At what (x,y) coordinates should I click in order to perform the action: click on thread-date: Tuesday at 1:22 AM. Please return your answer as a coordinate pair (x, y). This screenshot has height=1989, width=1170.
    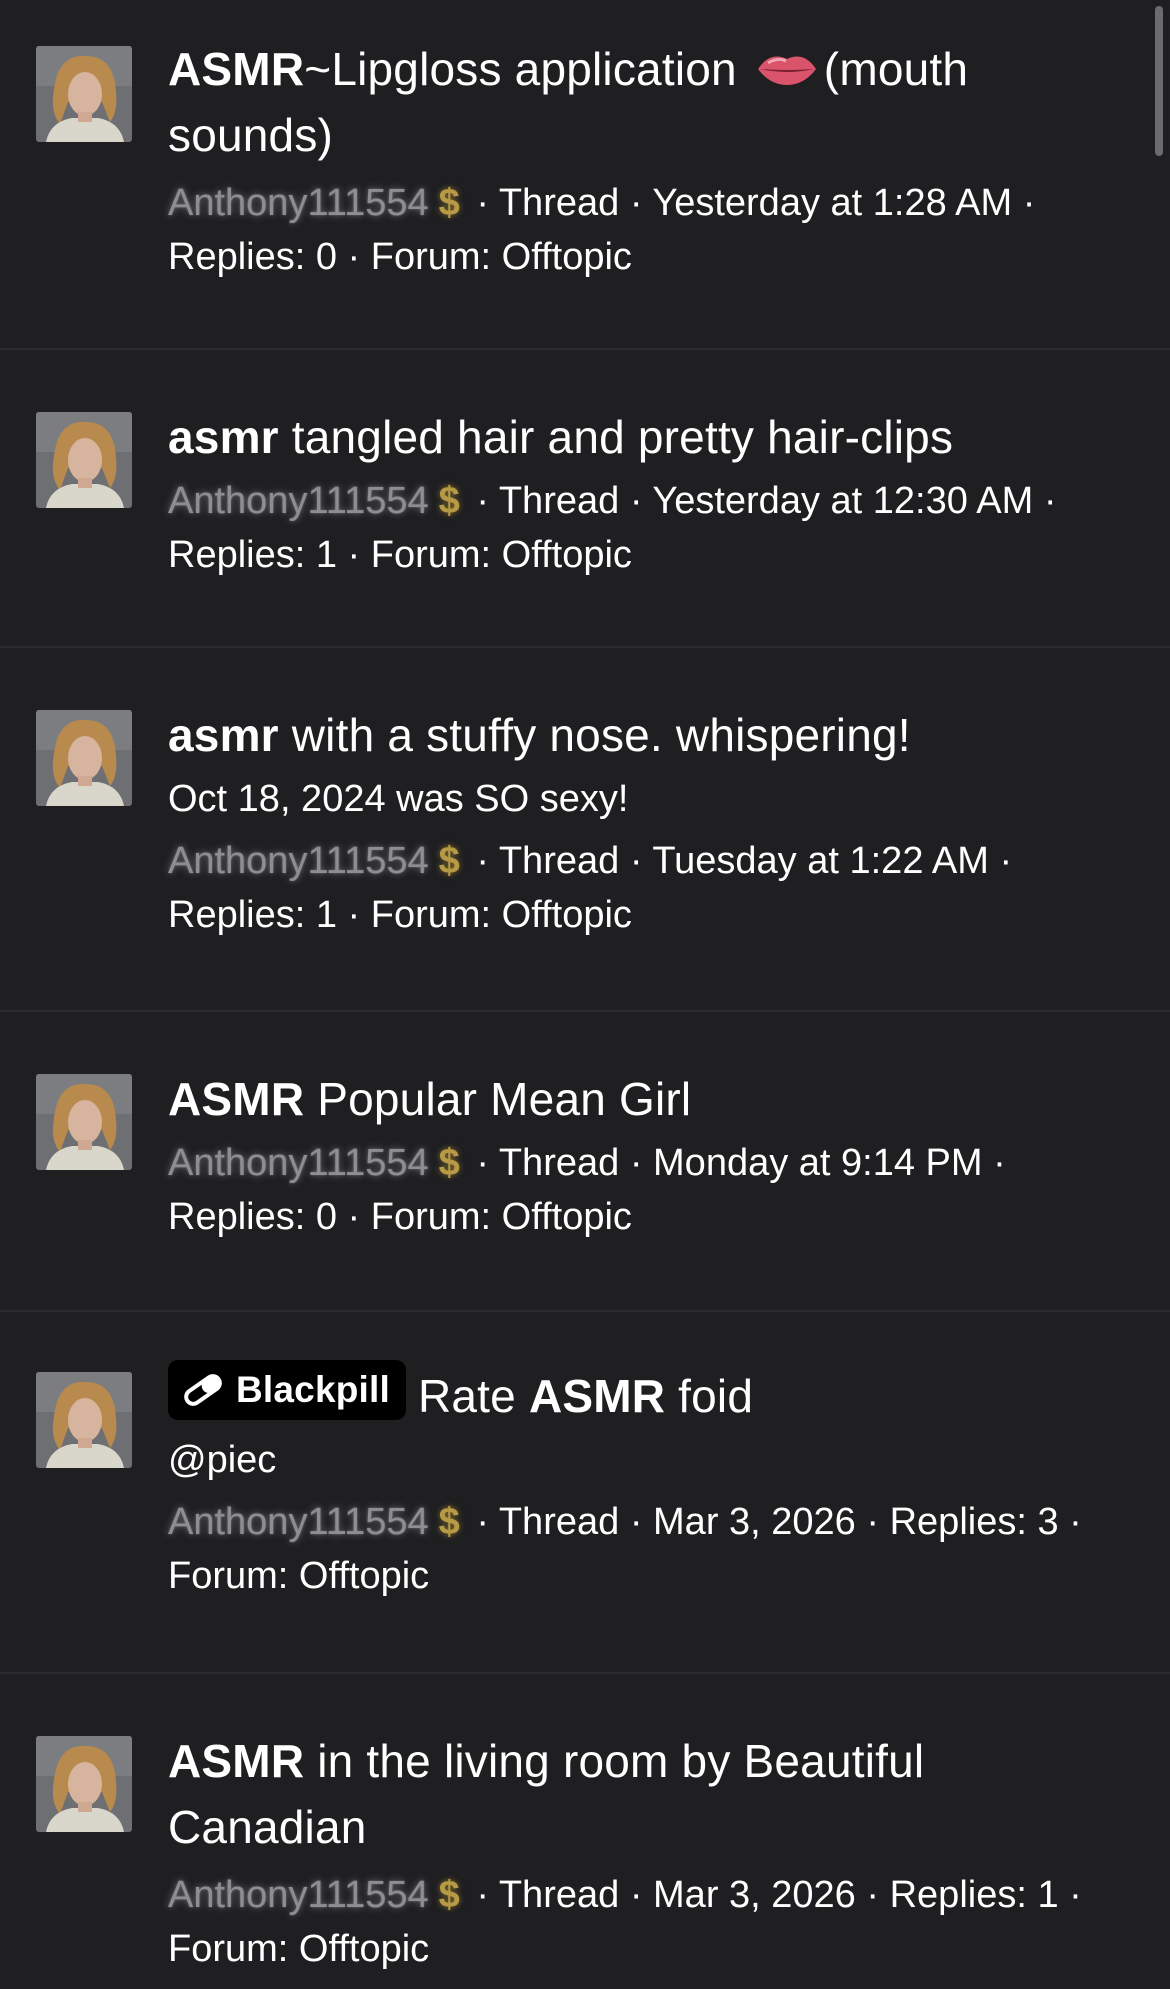
    Looking at the image, I should click on (820, 861).